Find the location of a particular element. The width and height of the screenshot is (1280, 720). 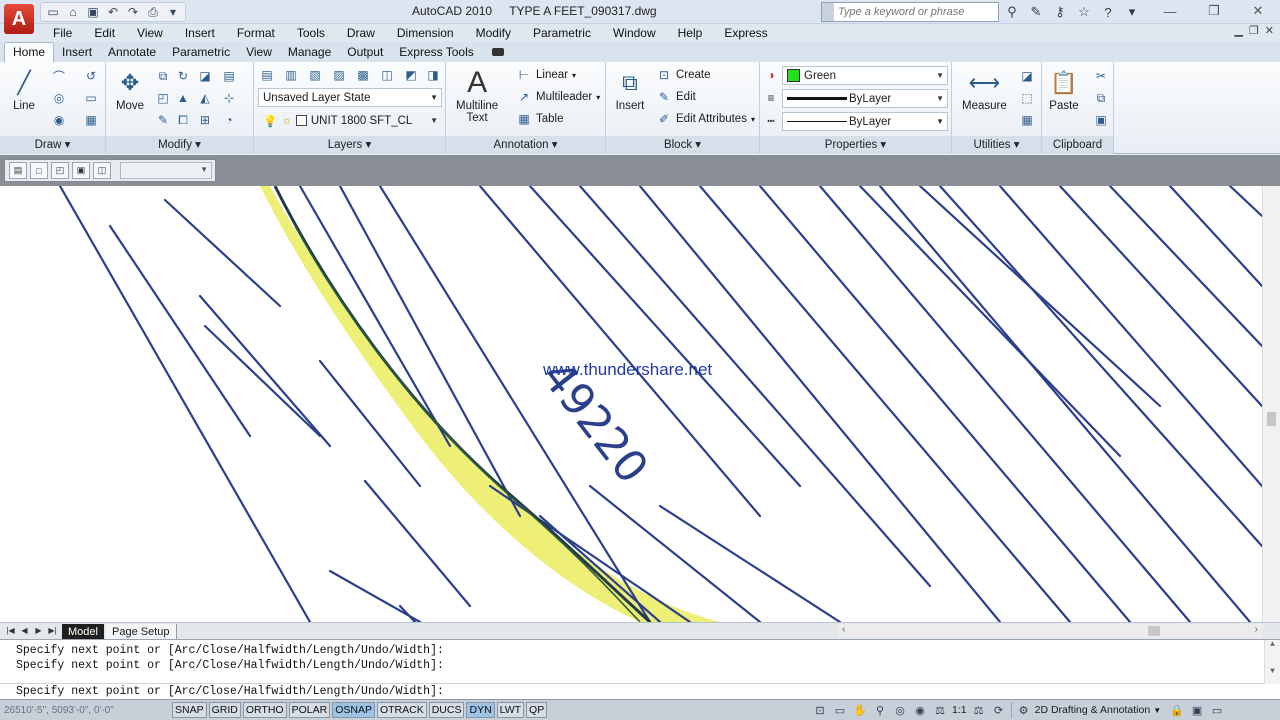

calculator-icon: ▦ is located at coordinates (1027, 120).